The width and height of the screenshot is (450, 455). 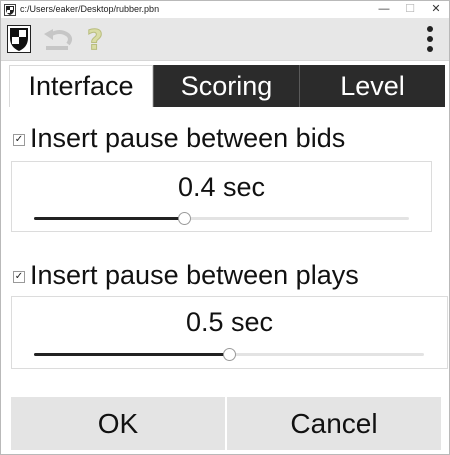 I want to click on pause-bids-value: 0.4 sec, so click(x=221, y=187).